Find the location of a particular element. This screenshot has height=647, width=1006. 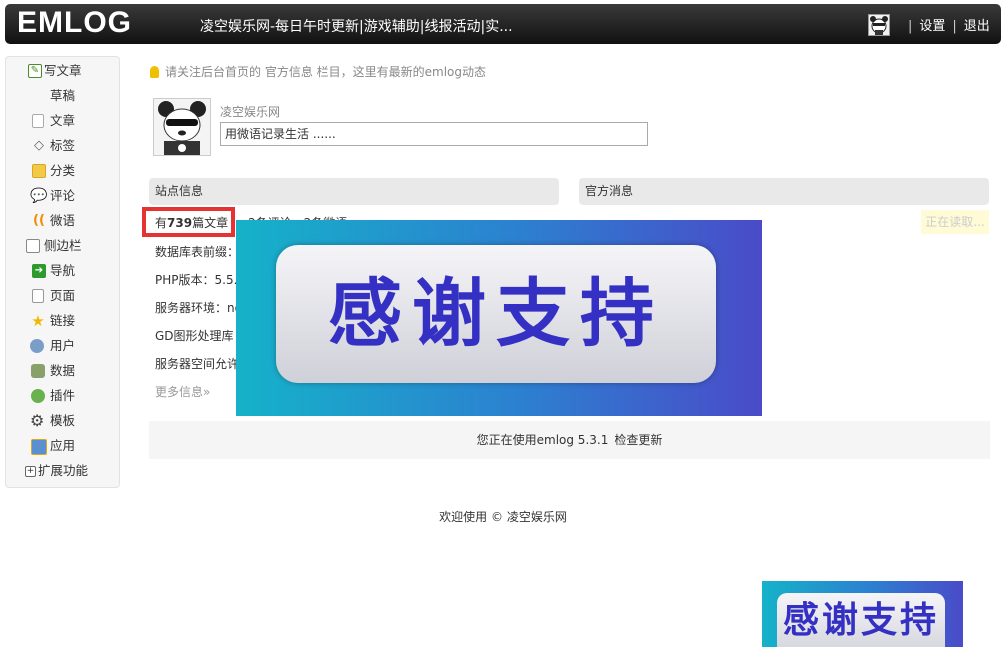

gd-library-info: GD图形处理库 is located at coordinates (194, 336).